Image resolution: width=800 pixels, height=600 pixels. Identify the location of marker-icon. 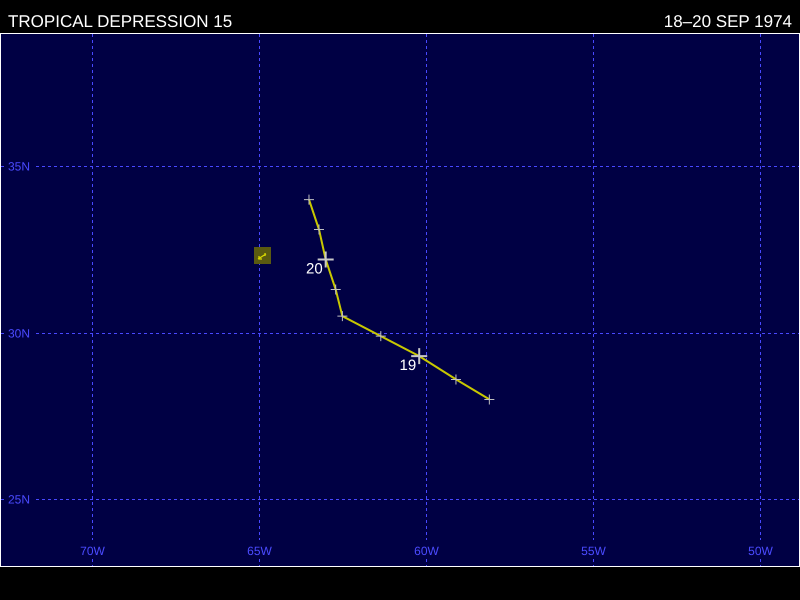
(262, 255).